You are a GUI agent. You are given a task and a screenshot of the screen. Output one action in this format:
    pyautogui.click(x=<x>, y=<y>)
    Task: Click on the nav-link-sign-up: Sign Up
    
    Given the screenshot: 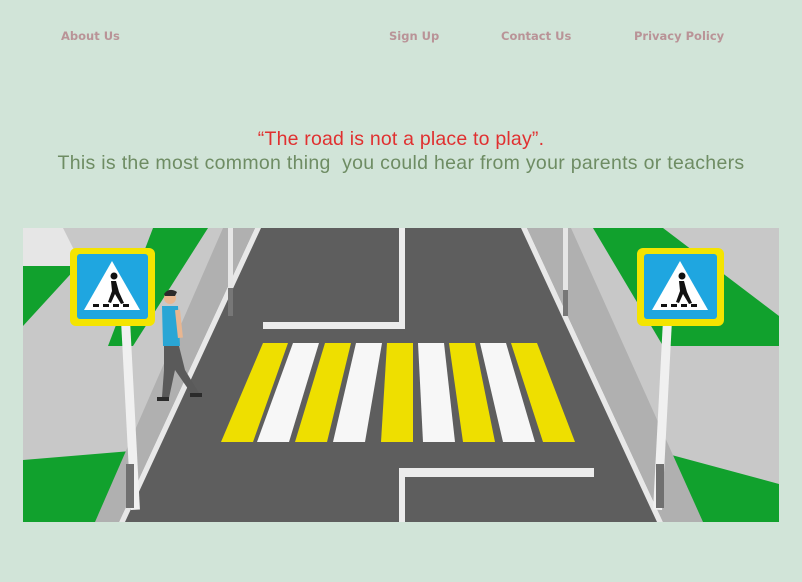 What is the action you would take?
    pyautogui.click(x=414, y=36)
    